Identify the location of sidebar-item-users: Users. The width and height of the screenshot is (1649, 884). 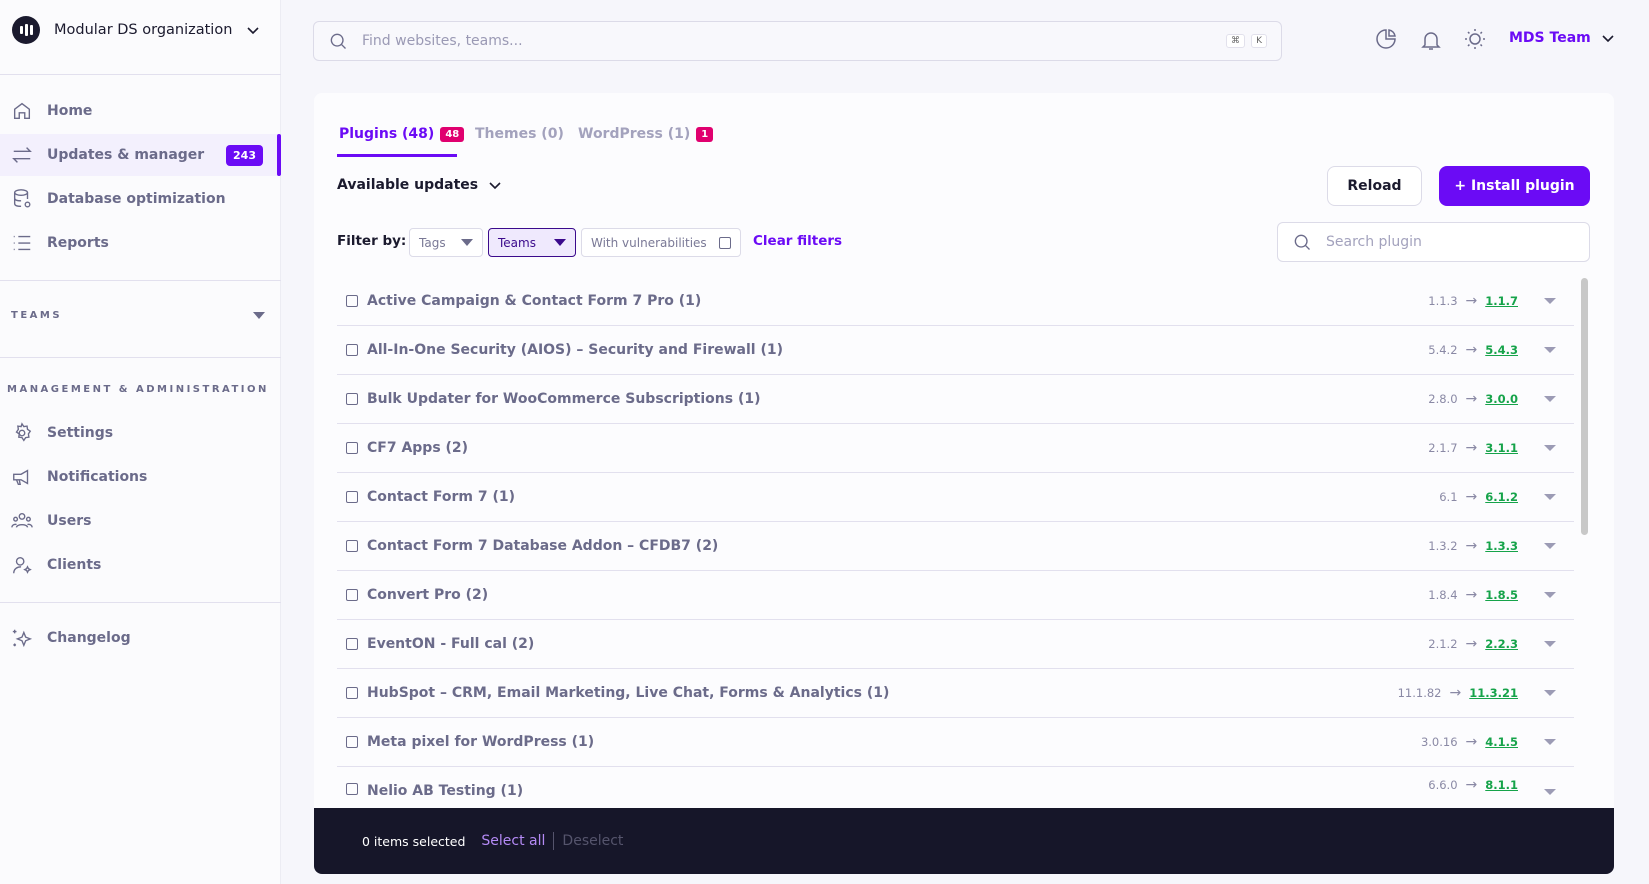
(140, 521).